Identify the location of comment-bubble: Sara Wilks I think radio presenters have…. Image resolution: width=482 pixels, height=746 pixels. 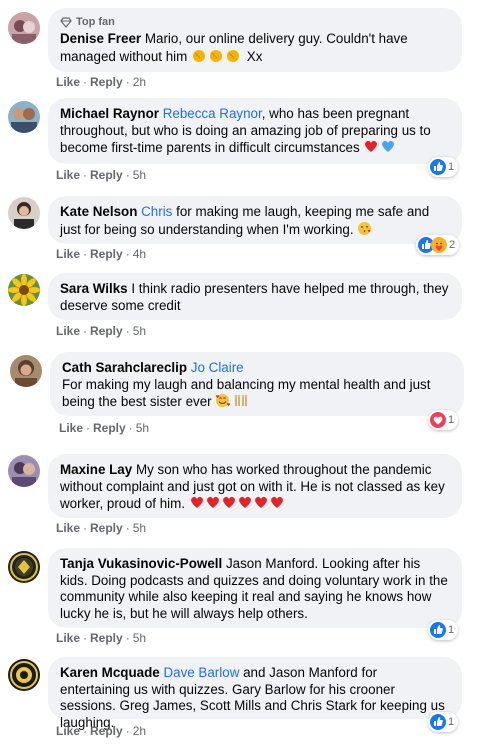
(255, 296).